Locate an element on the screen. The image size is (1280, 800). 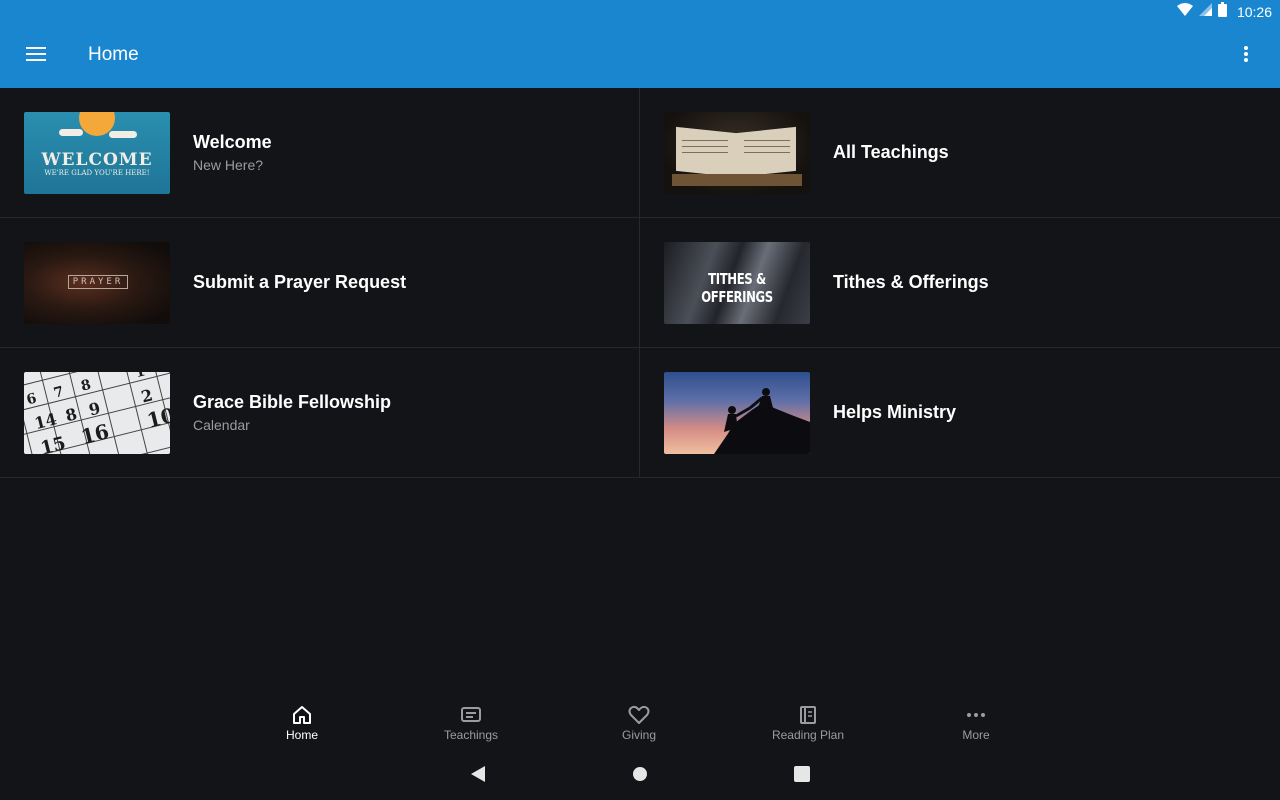
bible-thumbnail is located at coordinates (737, 153).